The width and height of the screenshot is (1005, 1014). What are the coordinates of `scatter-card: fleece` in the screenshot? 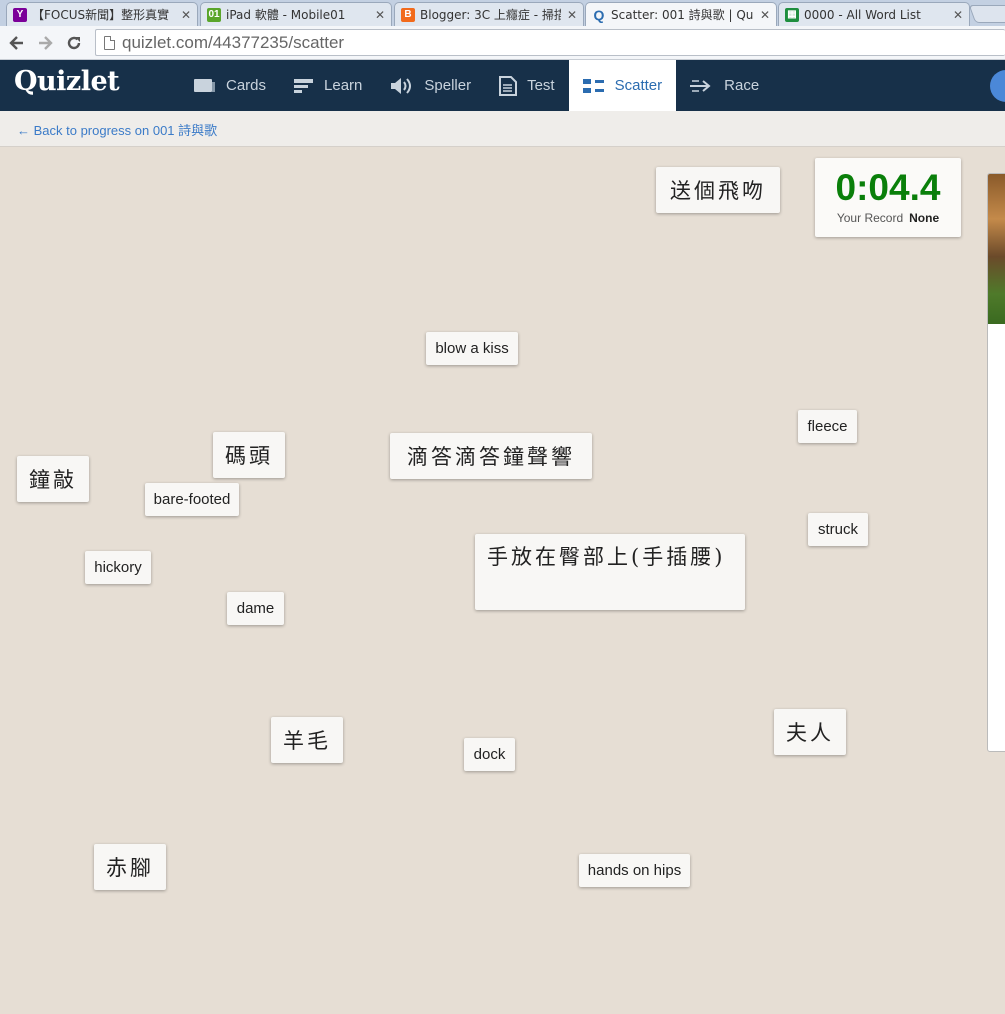 It's located at (827, 426).